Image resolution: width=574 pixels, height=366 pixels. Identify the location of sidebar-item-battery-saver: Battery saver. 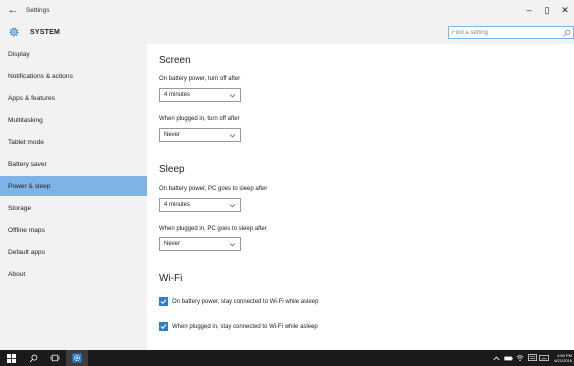
(73, 164).